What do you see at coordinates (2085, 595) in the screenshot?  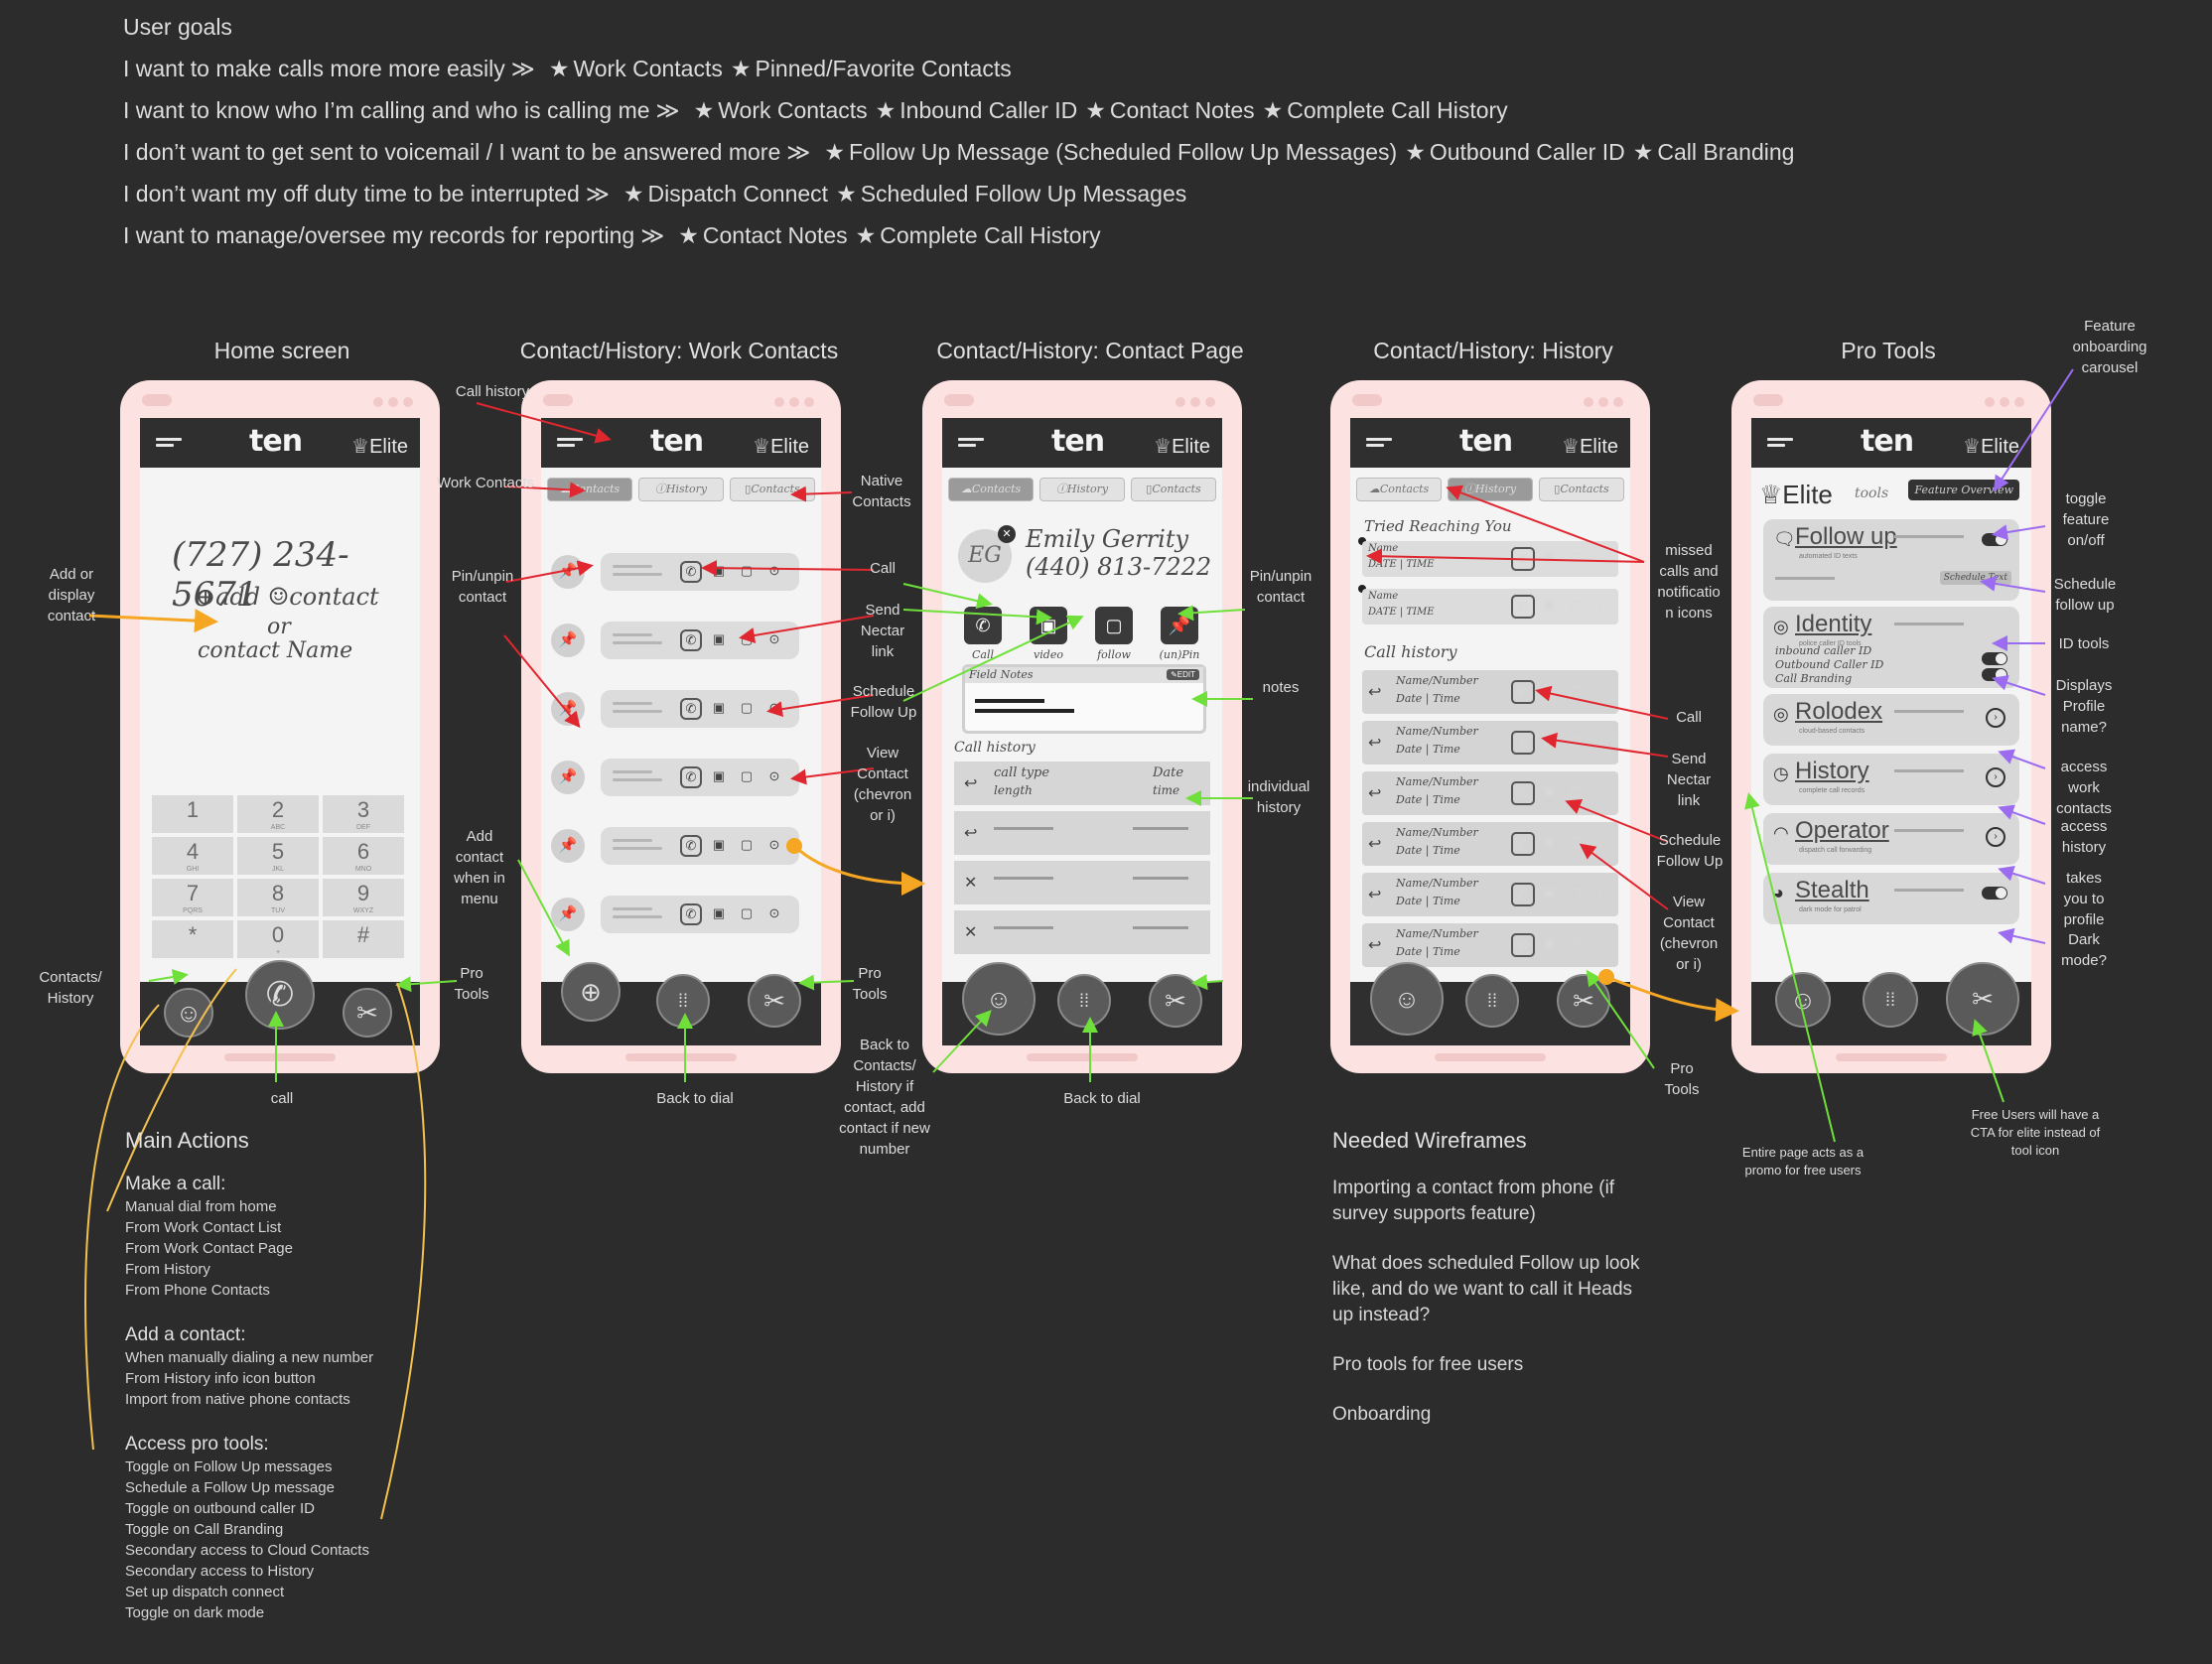 I see `ann-schedule-follow-3: Schedule follow up` at bounding box center [2085, 595].